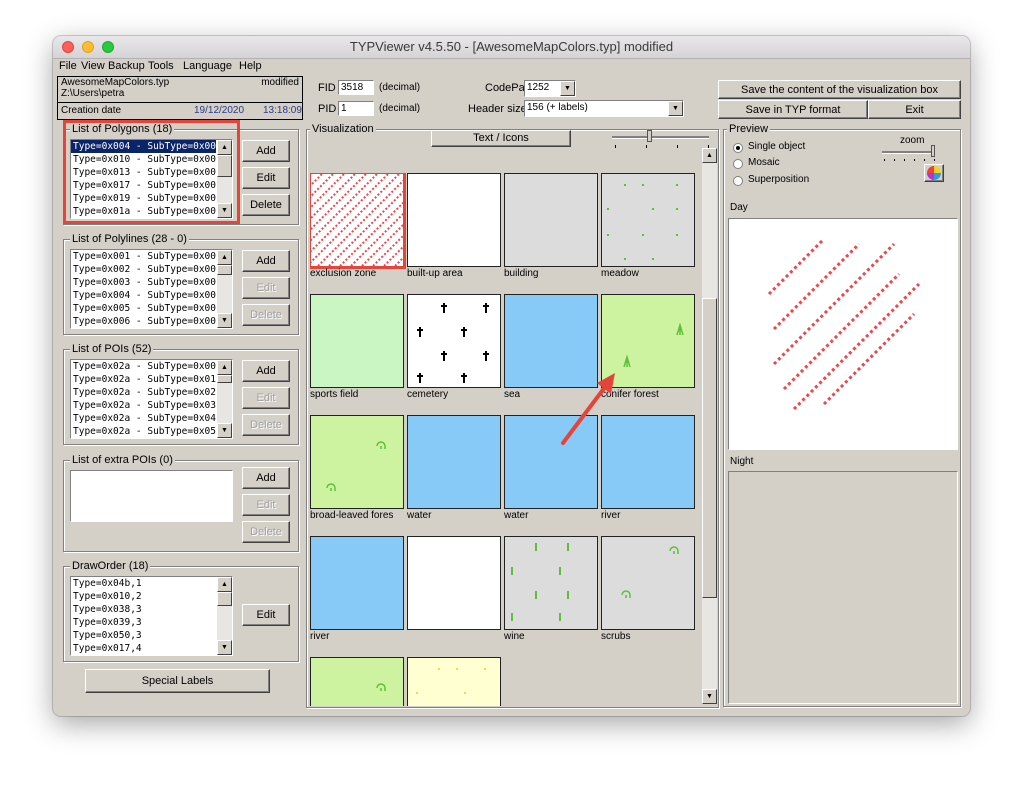 Image resolution: width=1024 pixels, height=787 pixels. What do you see at coordinates (356, 108) in the screenshot?
I see `pid-input: 1` at bounding box center [356, 108].